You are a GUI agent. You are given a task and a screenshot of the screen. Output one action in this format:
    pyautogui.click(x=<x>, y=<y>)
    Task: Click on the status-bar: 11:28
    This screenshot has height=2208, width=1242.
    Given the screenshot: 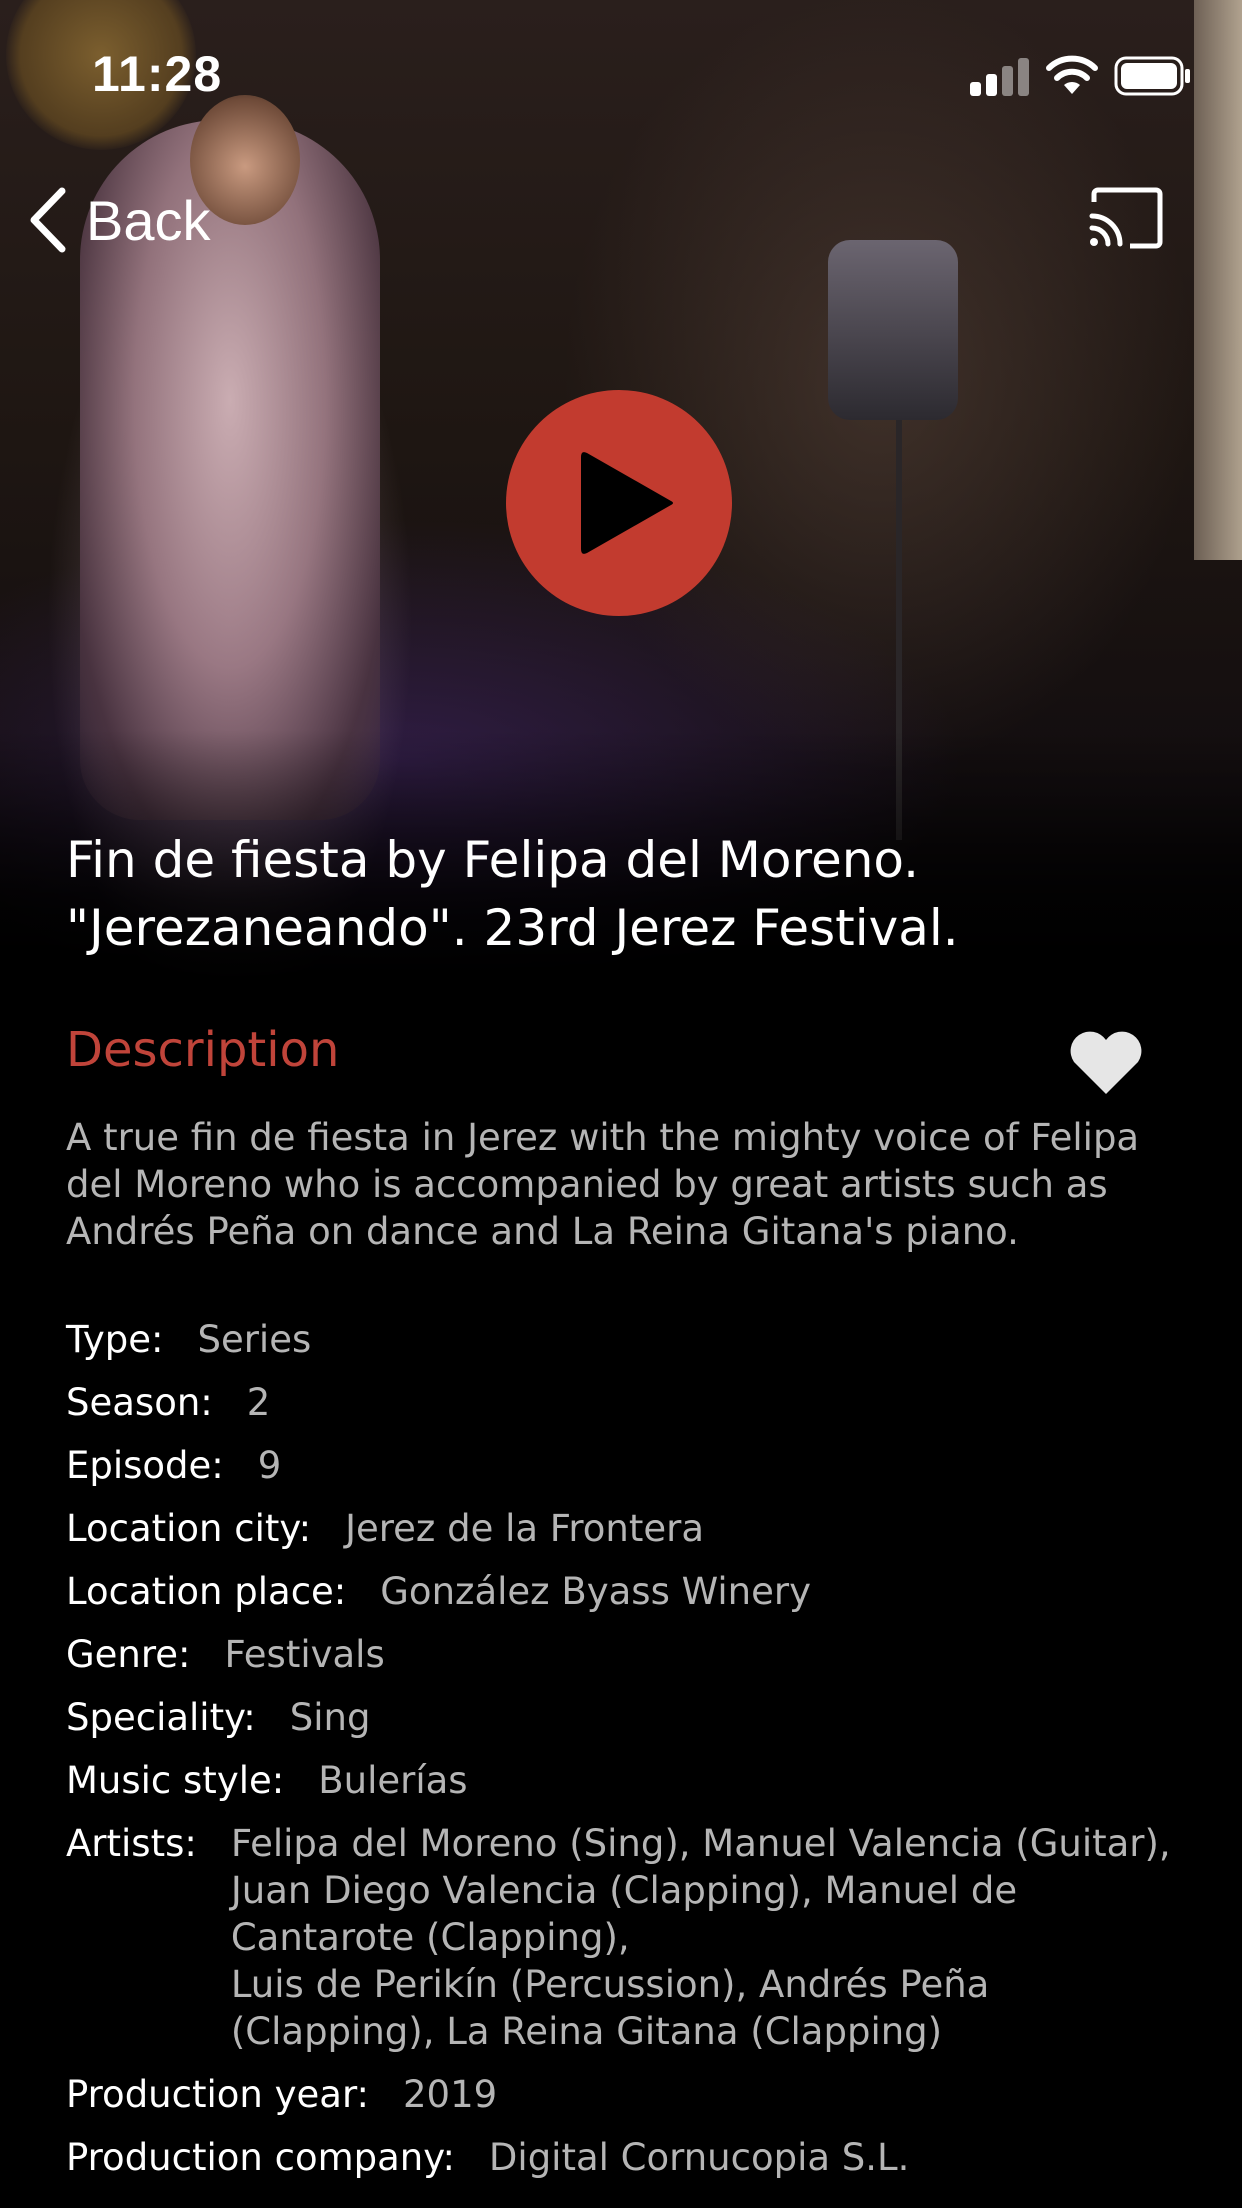 What is the action you would take?
    pyautogui.click(x=621, y=75)
    